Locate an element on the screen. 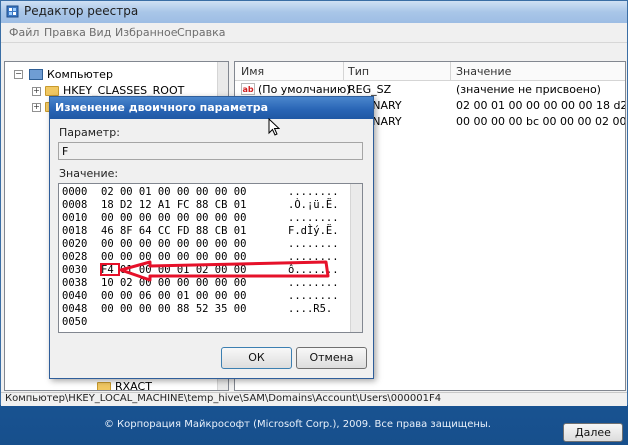 The width and height of the screenshot is (628, 445). tree-item-rxact: RXACT is located at coordinates (110, 385).